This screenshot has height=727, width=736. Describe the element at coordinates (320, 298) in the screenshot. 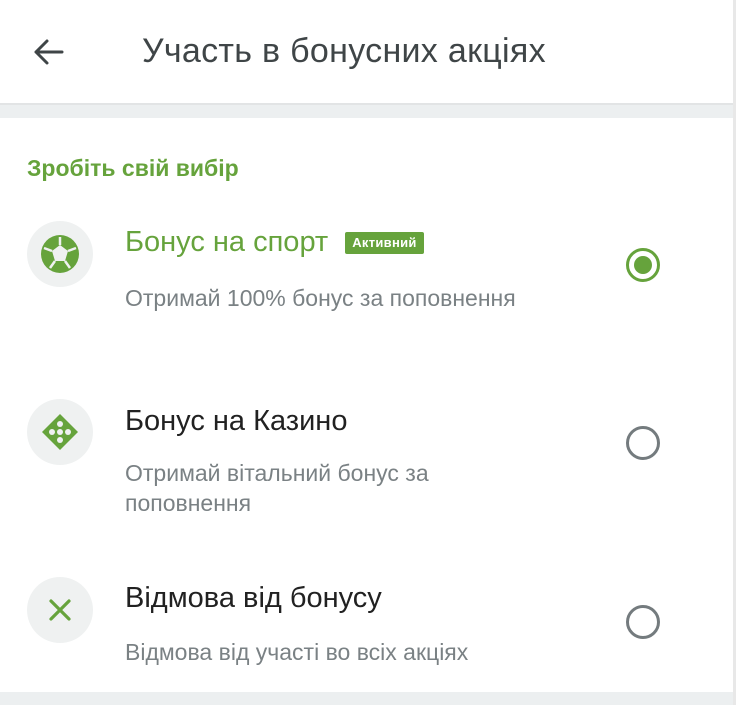

I see `option-description: Отримай 100% бонус за поповнення` at that location.